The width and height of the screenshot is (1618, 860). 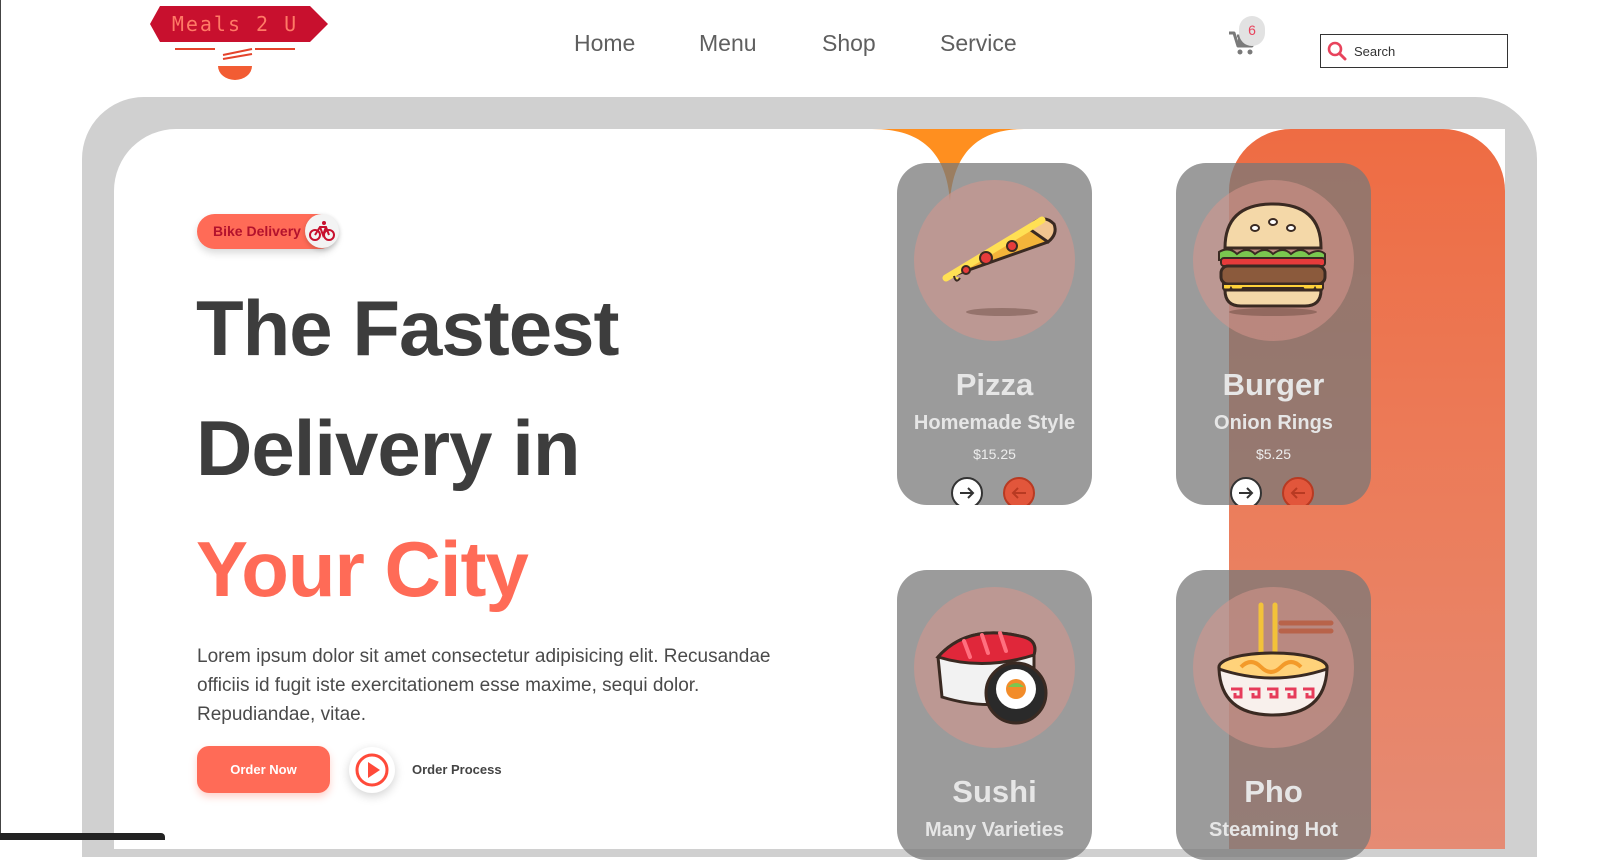 I want to click on pizza-icon, so click(x=999, y=266).